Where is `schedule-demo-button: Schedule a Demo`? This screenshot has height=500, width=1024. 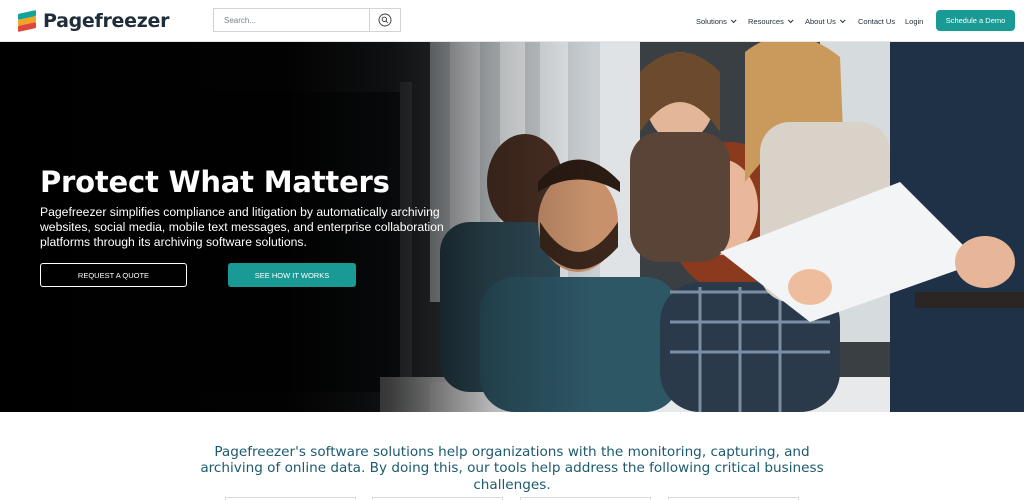 schedule-demo-button: Schedule a Demo is located at coordinates (975, 20).